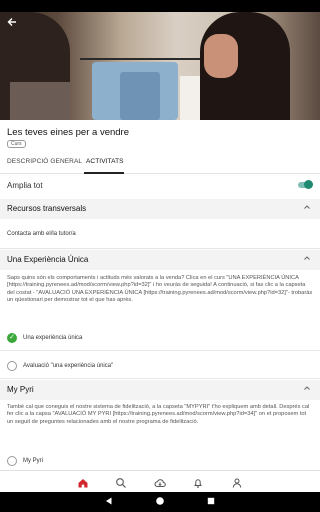  Describe the element at coordinates (33, 461) in the screenshot. I see `activity-link: My Pyri` at that location.